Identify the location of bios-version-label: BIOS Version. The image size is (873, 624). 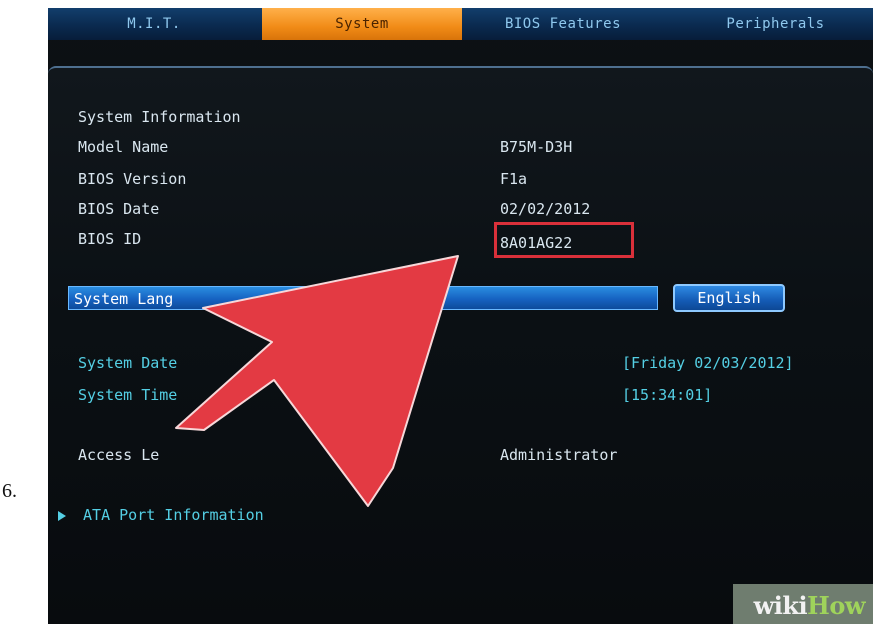
(132, 179).